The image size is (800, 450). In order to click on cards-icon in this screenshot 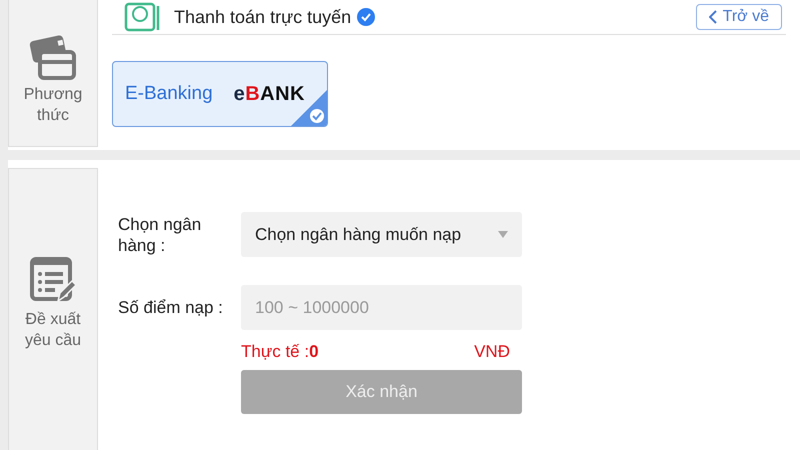, I will do `click(53, 57)`.